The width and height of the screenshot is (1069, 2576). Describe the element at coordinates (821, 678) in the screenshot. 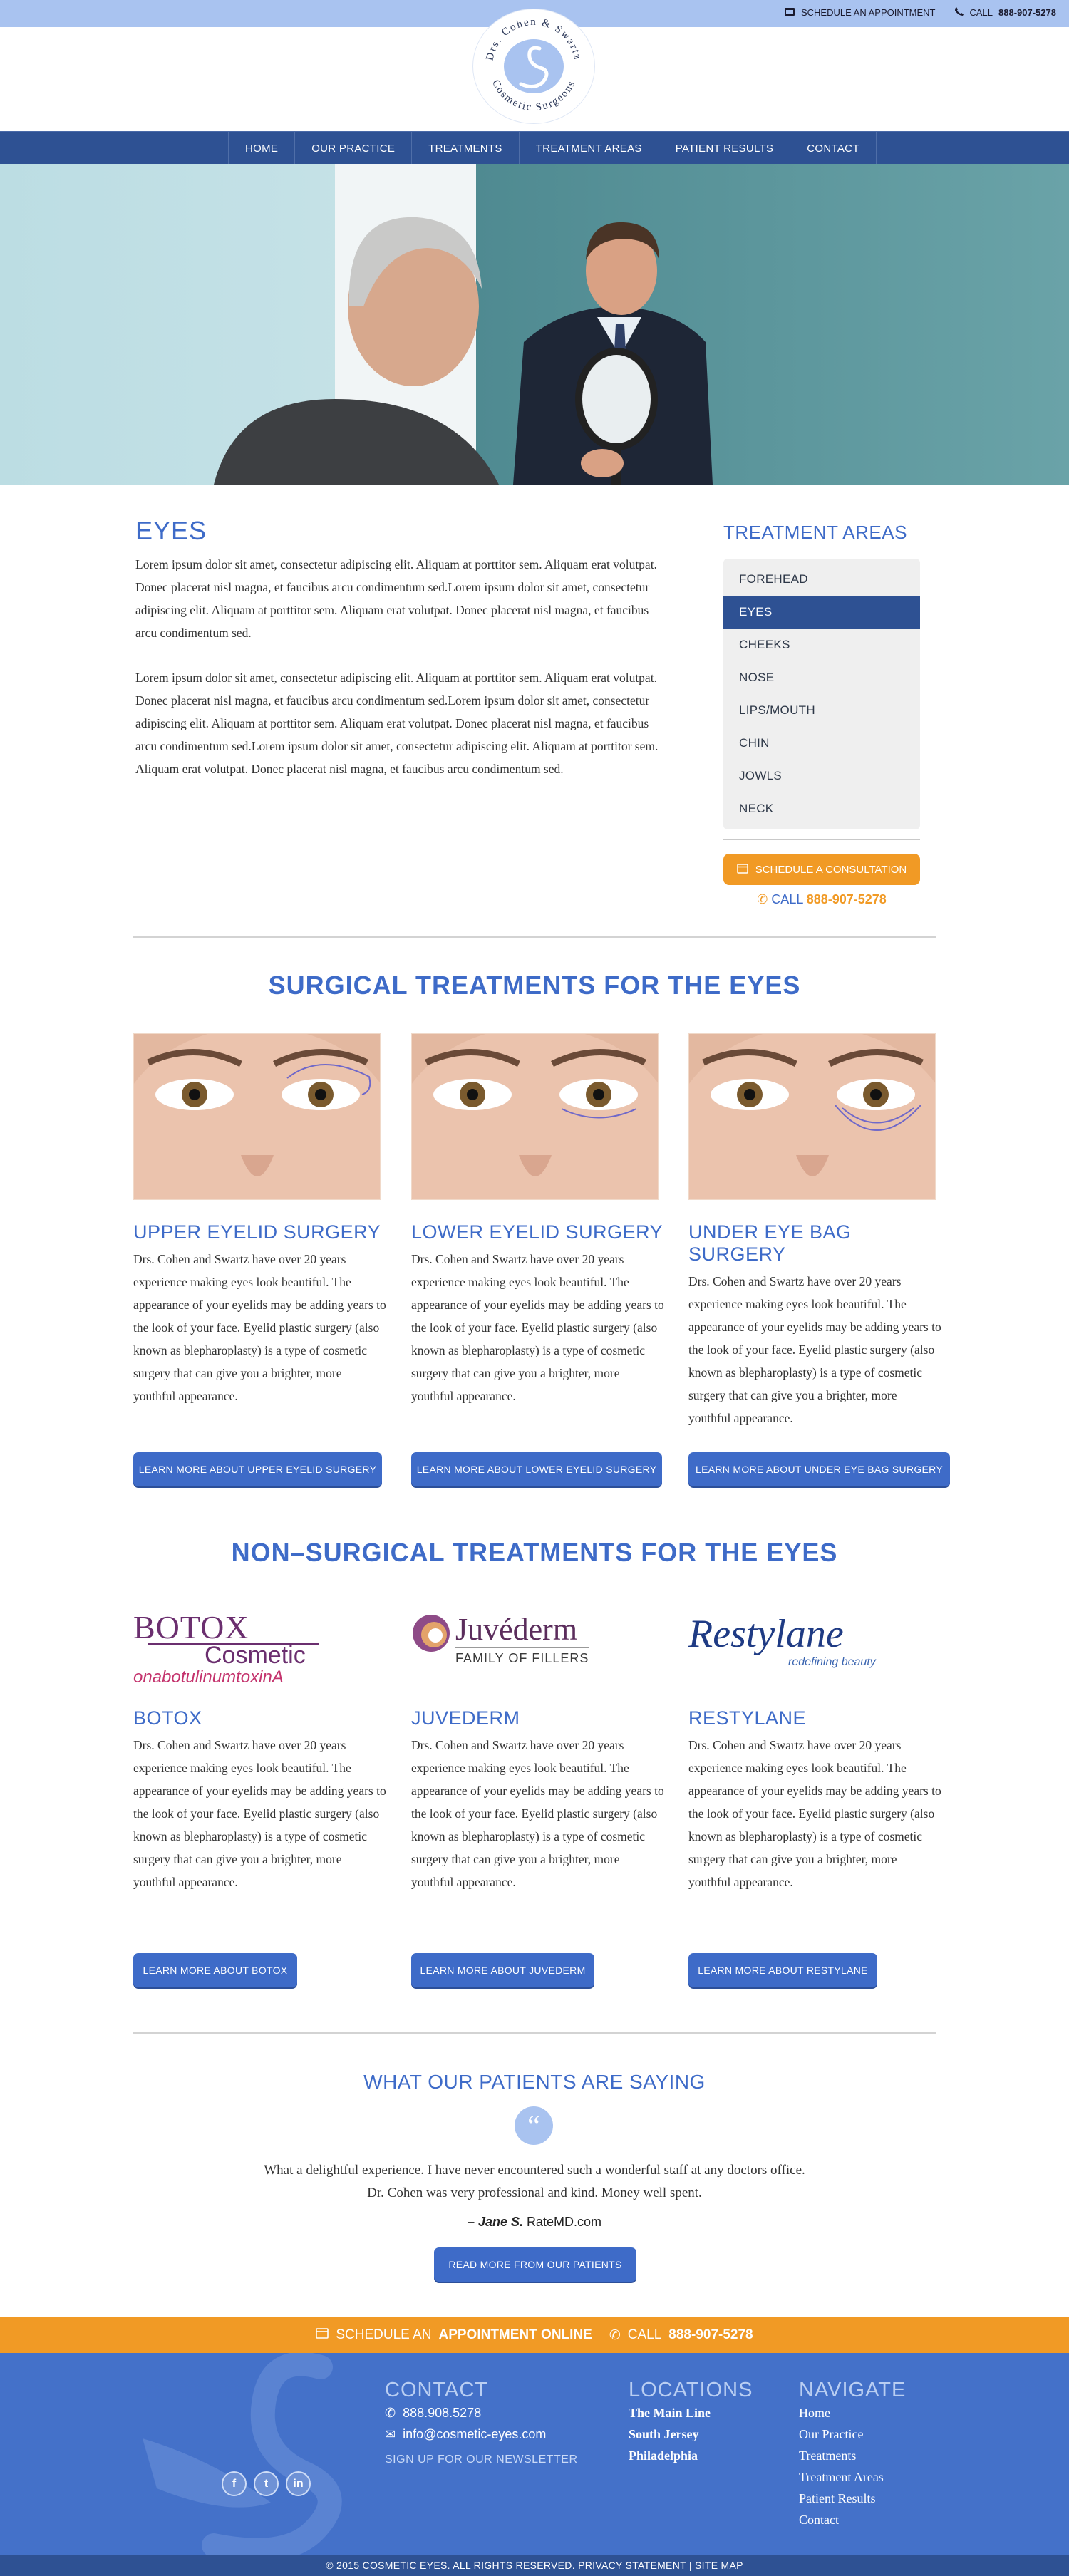

I see `sidebar-item-nose: NOSE` at that location.